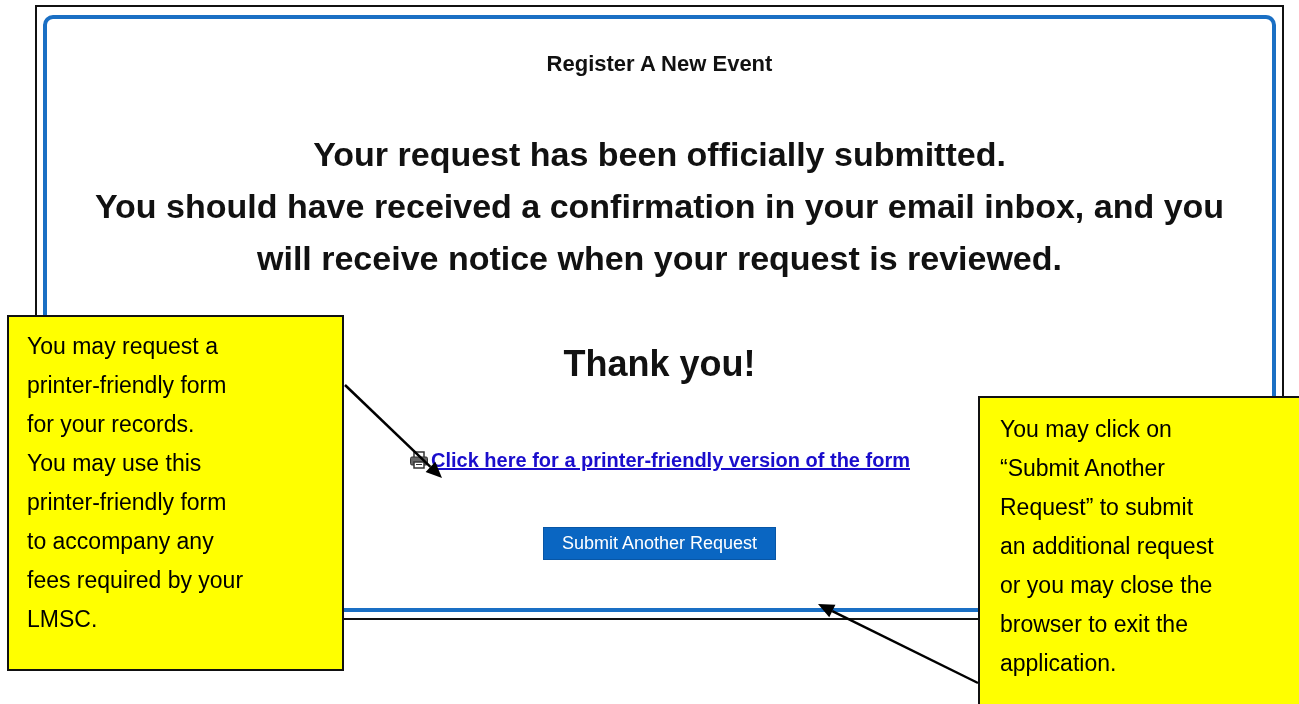 The image size is (1299, 704). I want to click on printer-friendly-link: Click here for a printer-friendly version of the form, so click(670, 460).